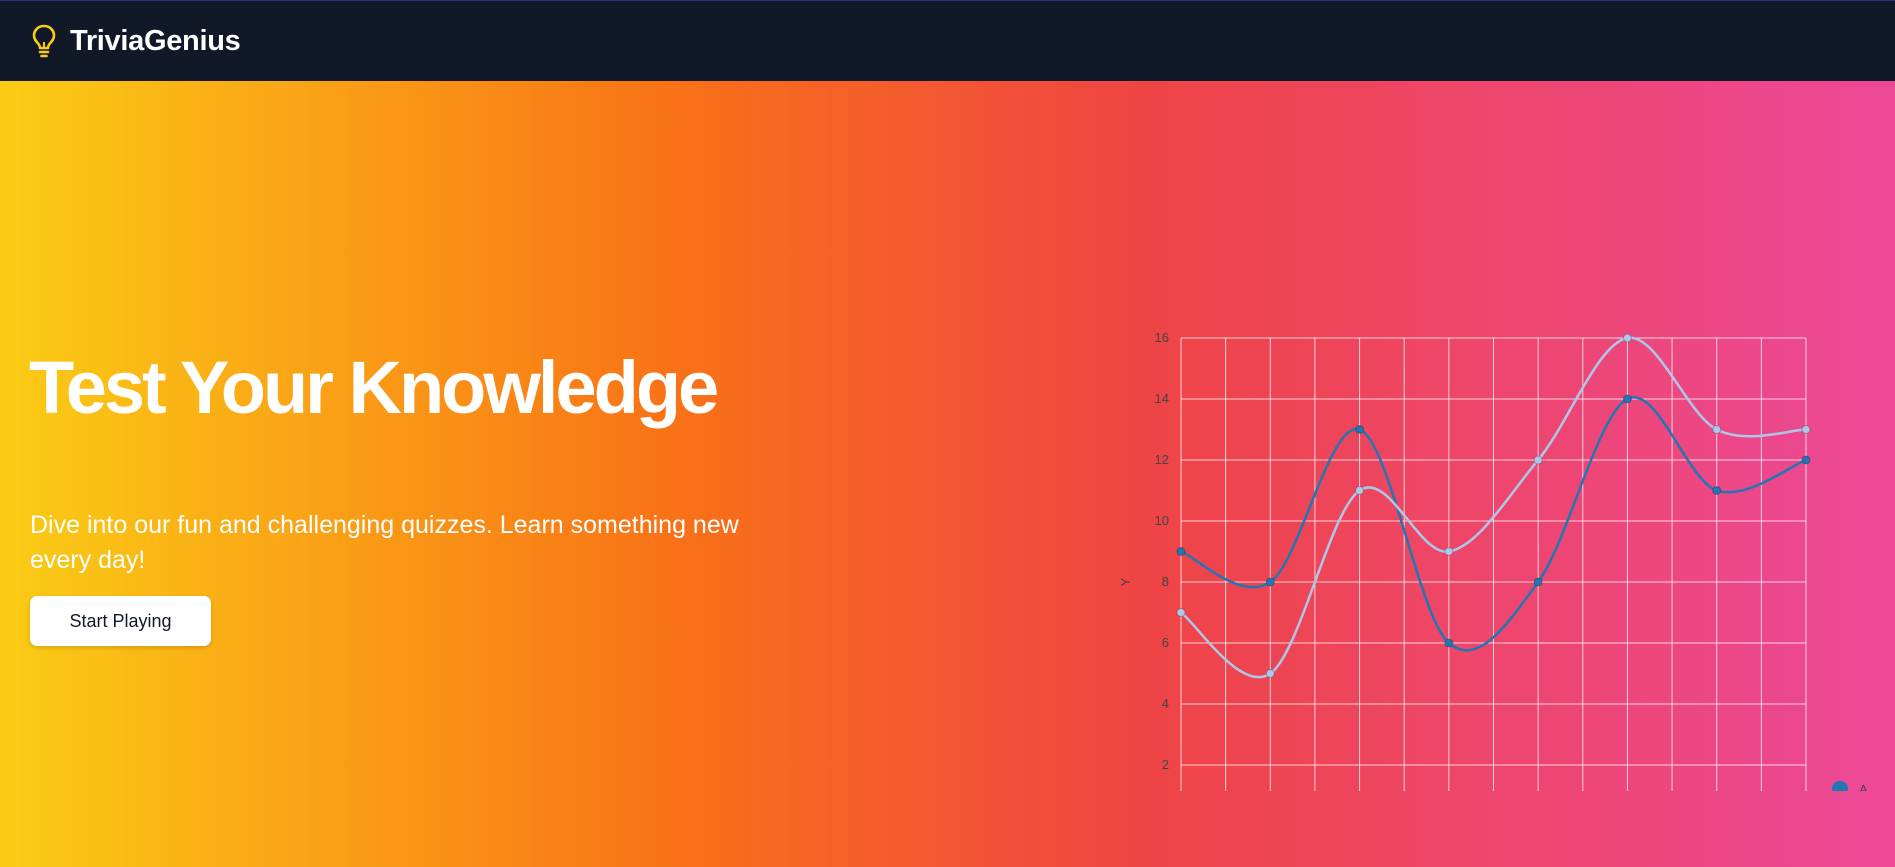 This screenshot has width=1895, height=867. Describe the element at coordinates (374, 387) in the screenshot. I see `hero-title: Test Your Knowledge` at that location.